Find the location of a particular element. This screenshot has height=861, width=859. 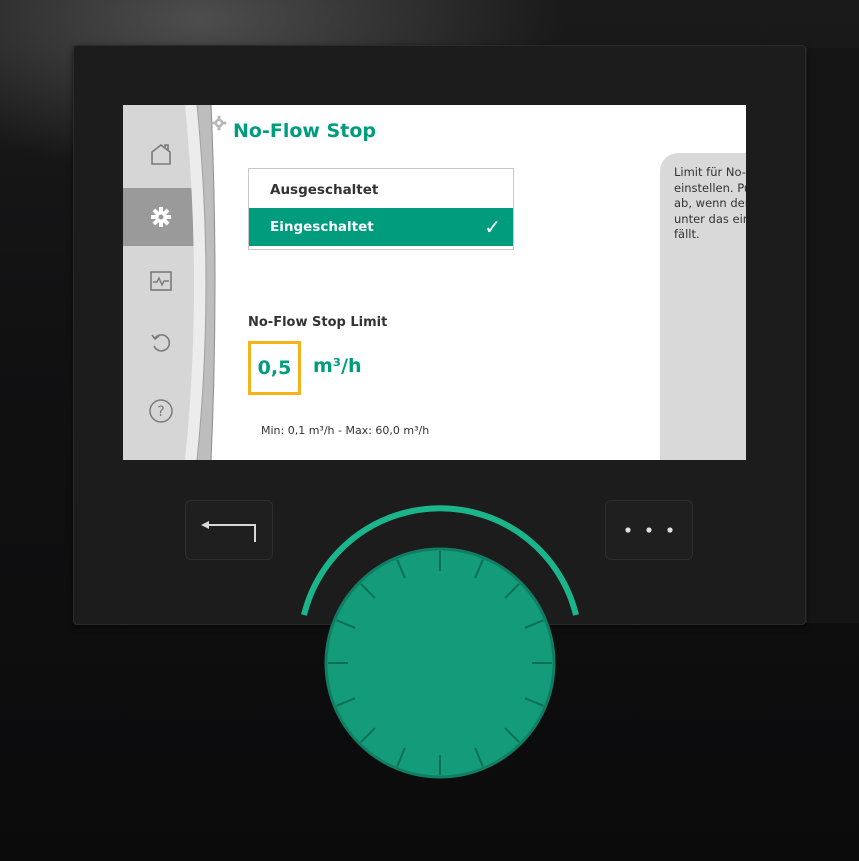

limit-unit: m³/h is located at coordinates (337, 366).